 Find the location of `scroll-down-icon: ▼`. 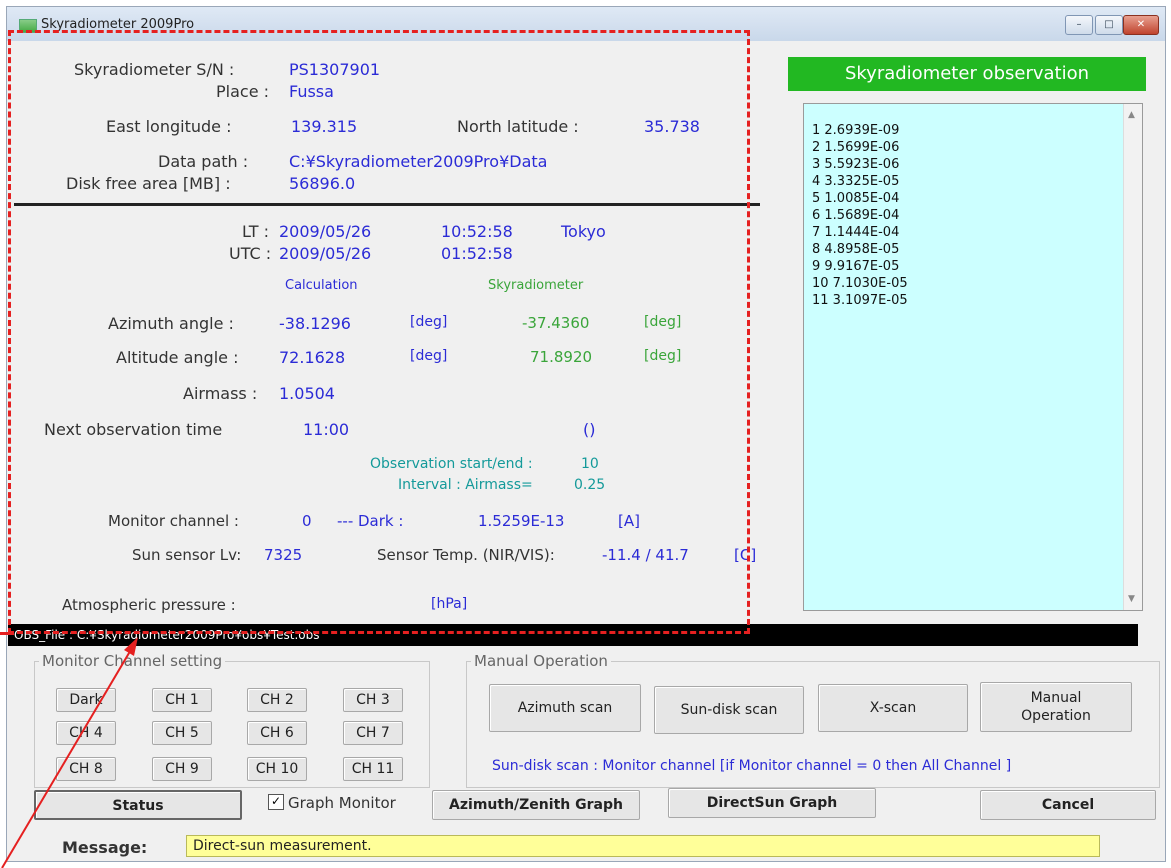

scroll-down-icon: ▼ is located at coordinates (1131, 599).